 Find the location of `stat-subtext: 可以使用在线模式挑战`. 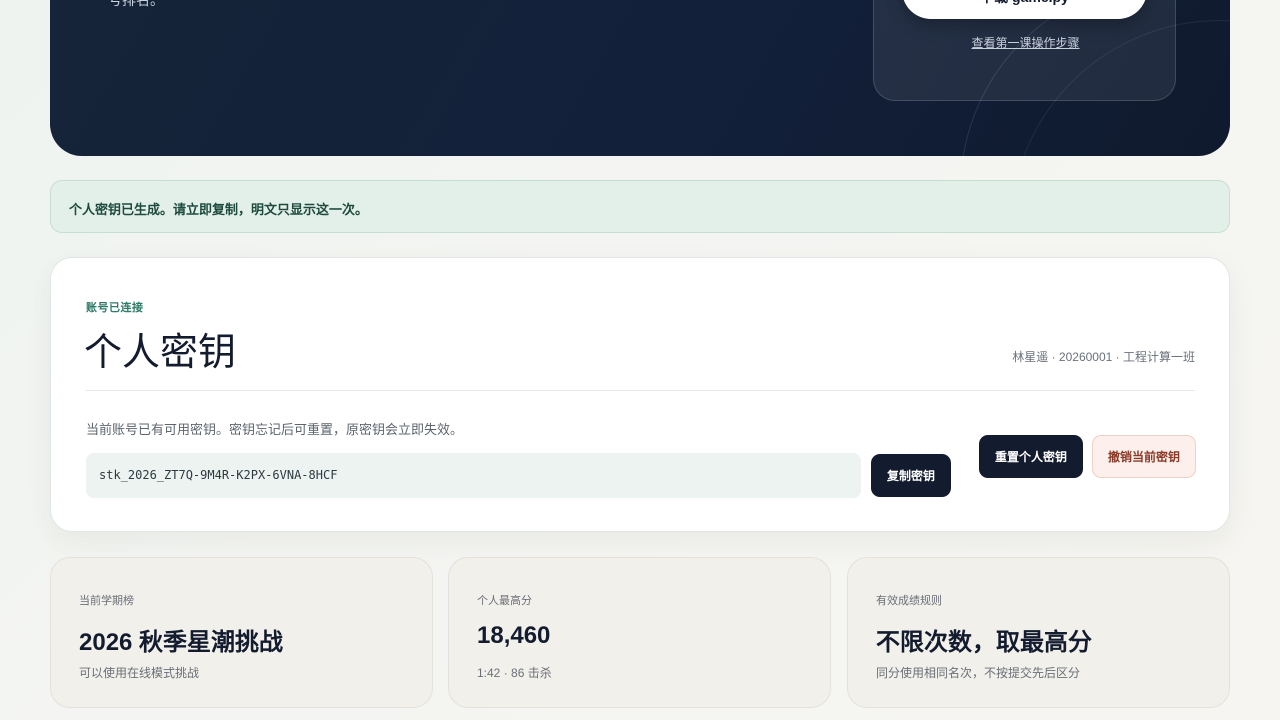

stat-subtext: 可以使用在线模式挑战 is located at coordinates (139, 673).